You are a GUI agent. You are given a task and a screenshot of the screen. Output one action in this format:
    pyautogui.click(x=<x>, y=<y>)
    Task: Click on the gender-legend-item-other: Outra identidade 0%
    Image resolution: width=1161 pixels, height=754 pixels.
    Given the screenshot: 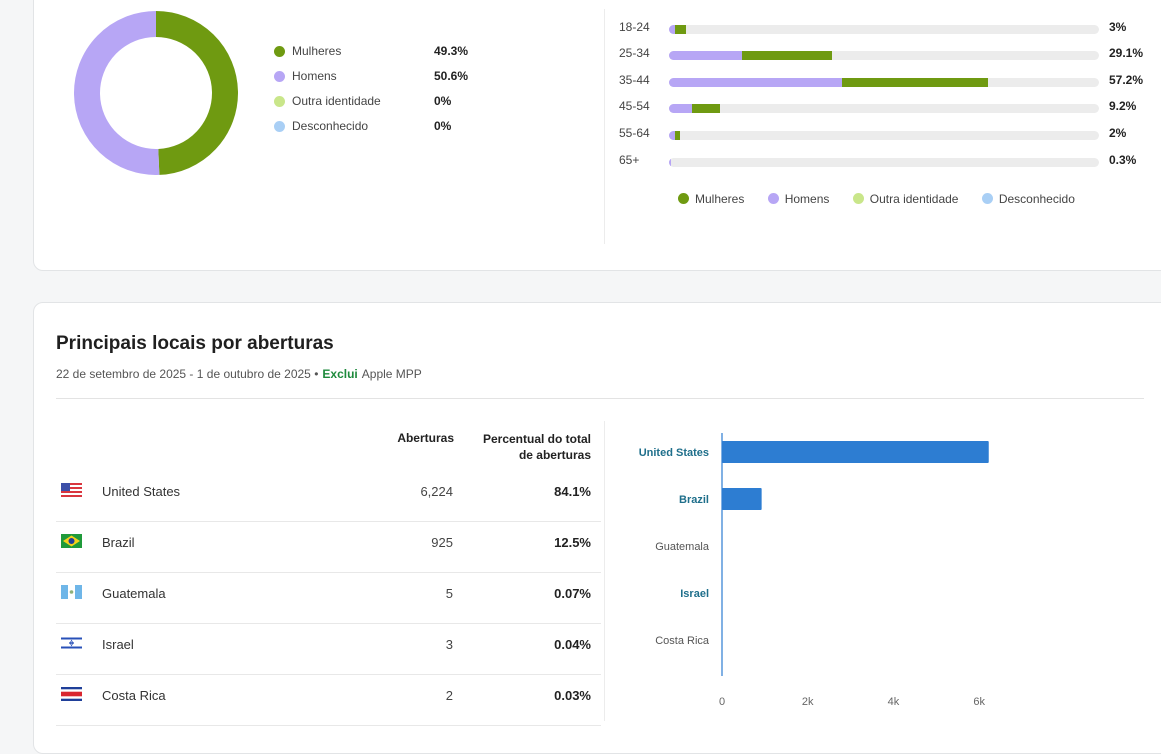 What is the action you would take?
    pyautogui.click(x=384, y=106)
    